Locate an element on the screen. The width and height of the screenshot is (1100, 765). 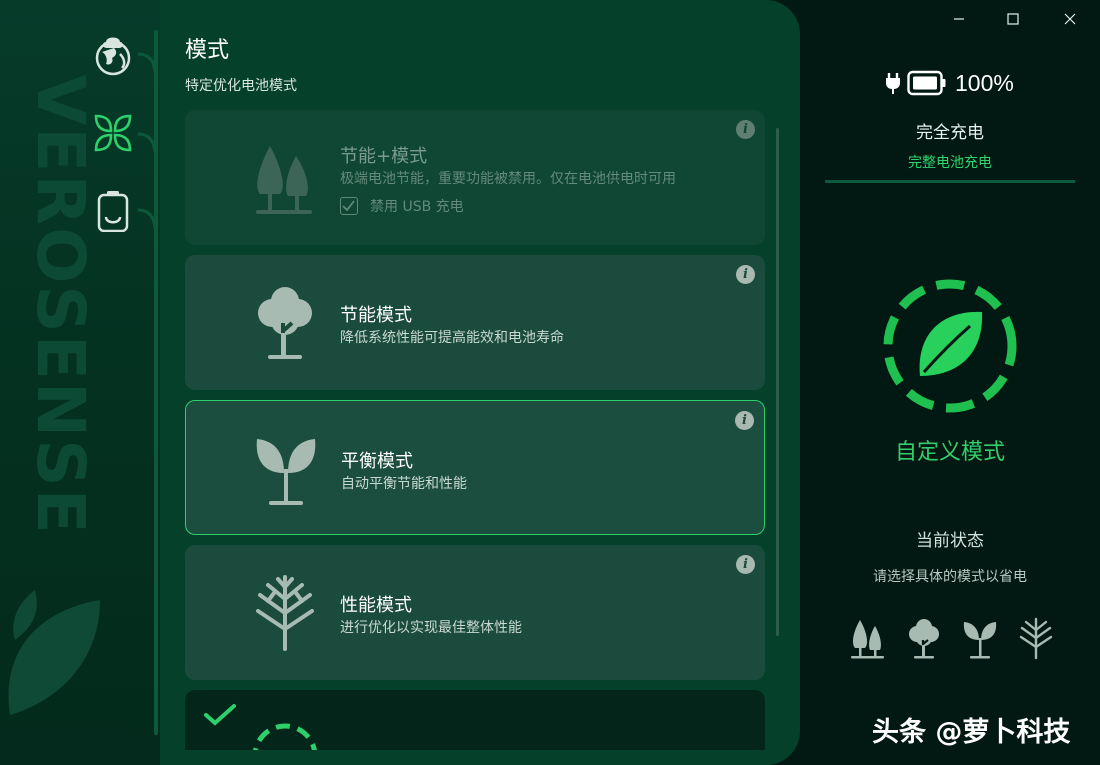
checkbox-label: 禁用 USB 充电 is located at coordinates (417, 207).